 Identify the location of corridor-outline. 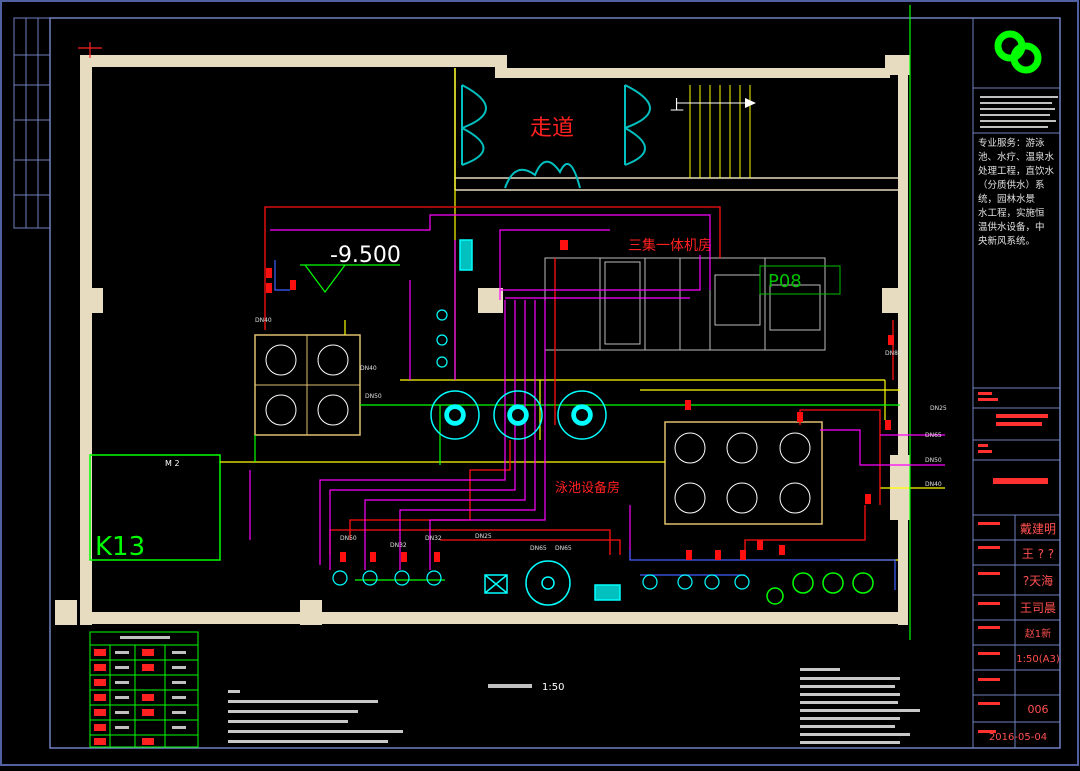
(679, 129).